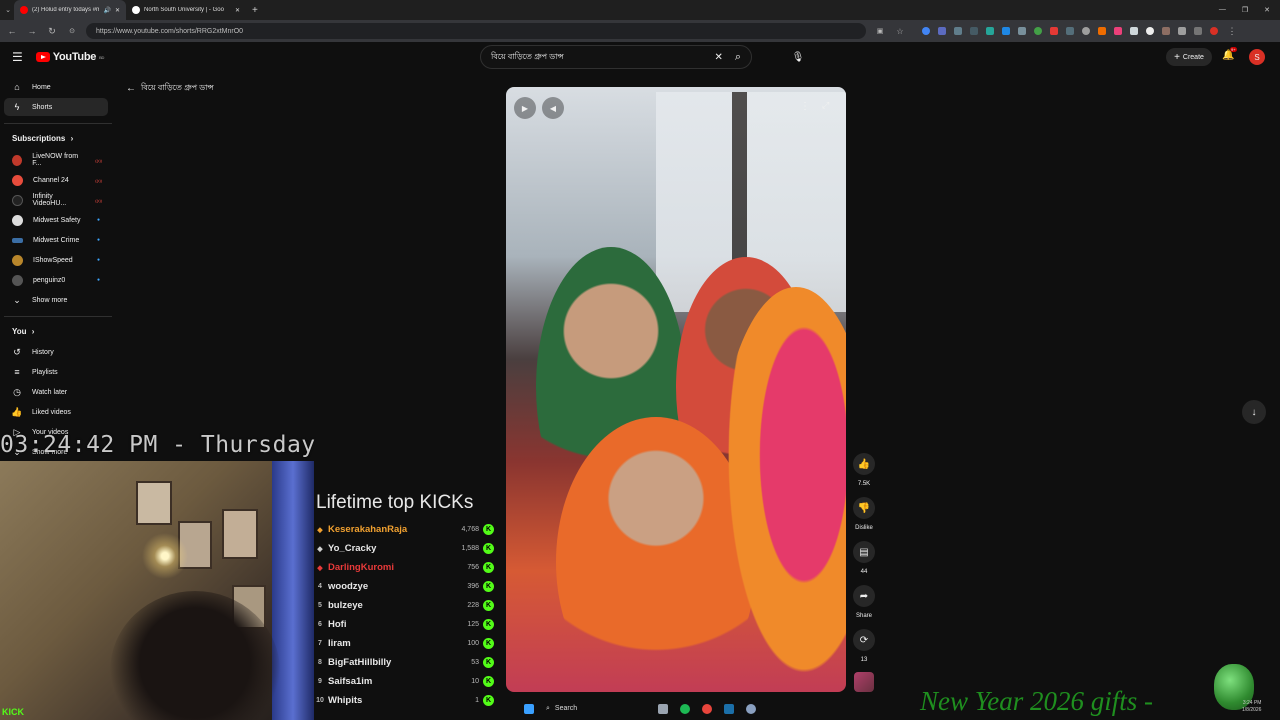 The width and height of the screenshot is (1280, 720). What do you see at coordinates (32, 31) in the screenshot?
I see `forward-icon: →` at bounding box center [32, 31].